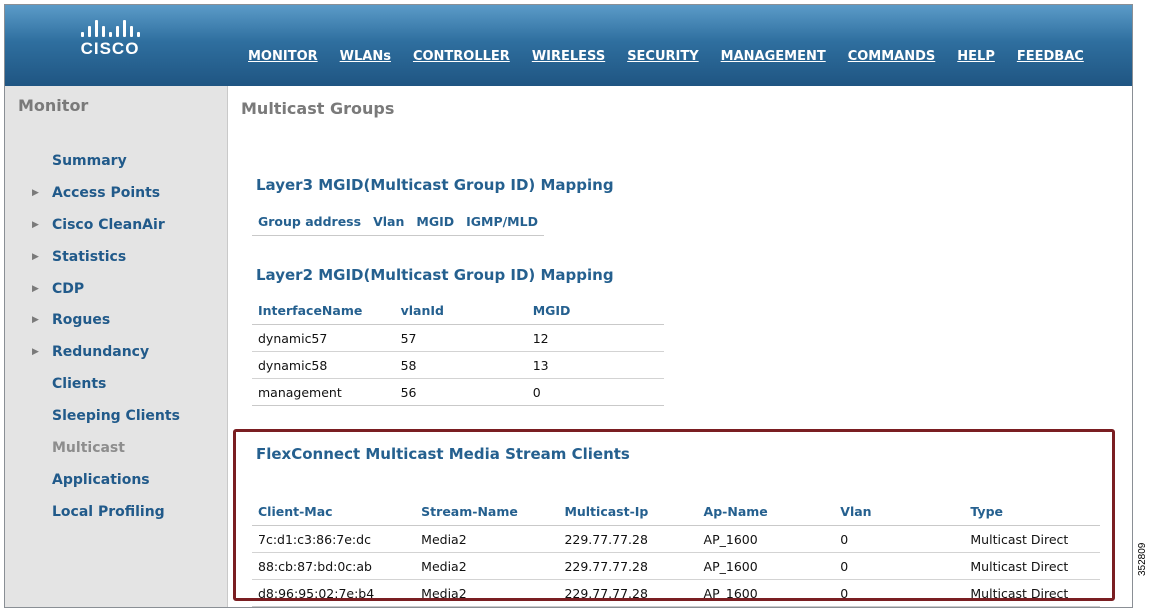 This screenshot has height=616, width=1155. I want to click on sidebar-item-label: Rogues, so click(81, 320).